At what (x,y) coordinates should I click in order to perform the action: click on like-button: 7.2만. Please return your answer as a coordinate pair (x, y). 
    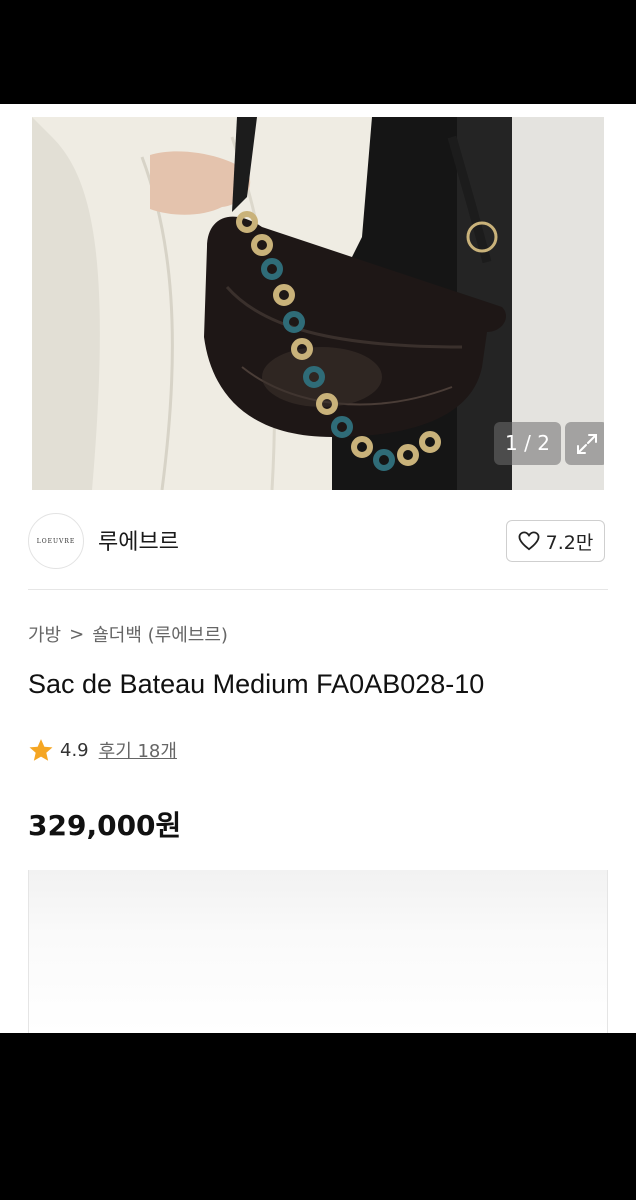
    Looking at the image, I should click on (555, 541).